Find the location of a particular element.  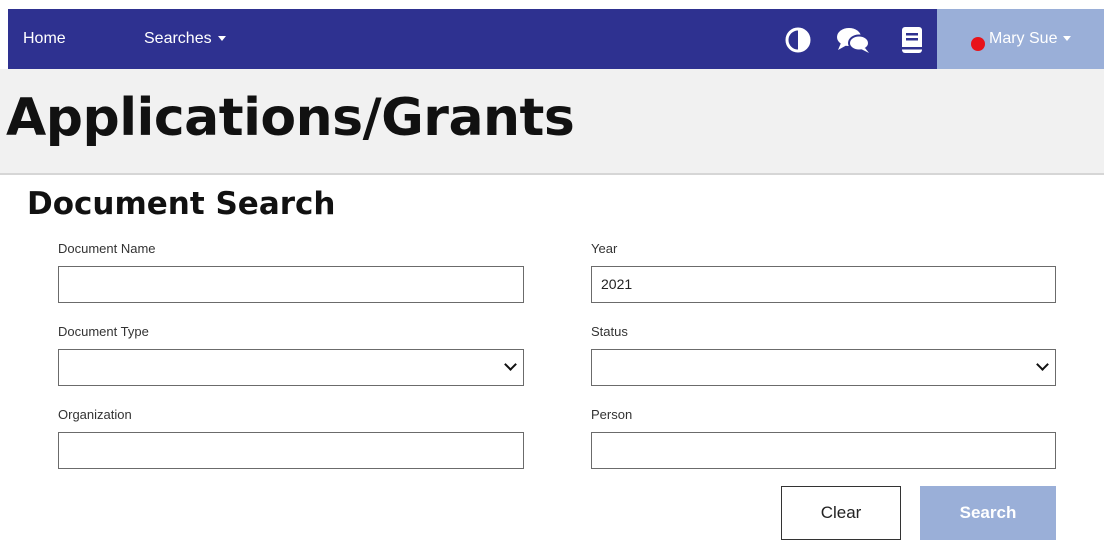

search-button: Search is located at coordinates (988, 513).